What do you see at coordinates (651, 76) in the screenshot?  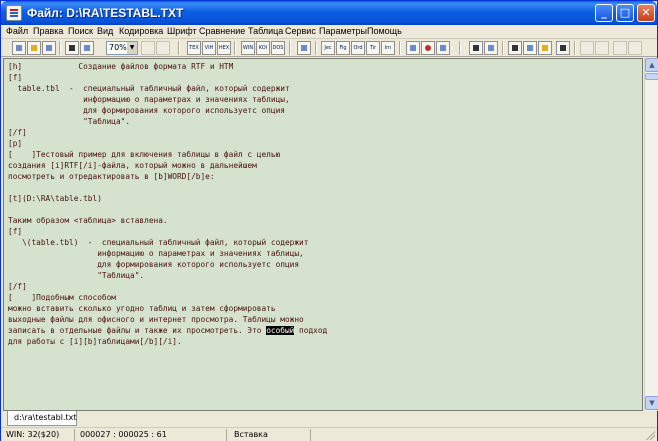 I see `scroll-thumb` at bounding box center [651, 76].